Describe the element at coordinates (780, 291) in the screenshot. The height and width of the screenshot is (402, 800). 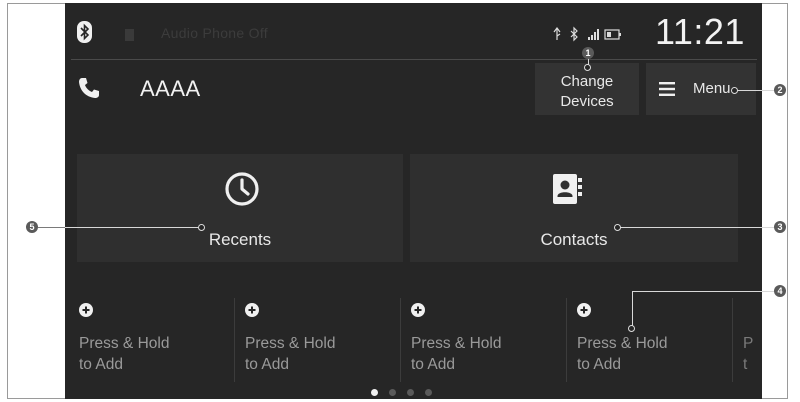
I see `callout-4-badge: 4` at that location.